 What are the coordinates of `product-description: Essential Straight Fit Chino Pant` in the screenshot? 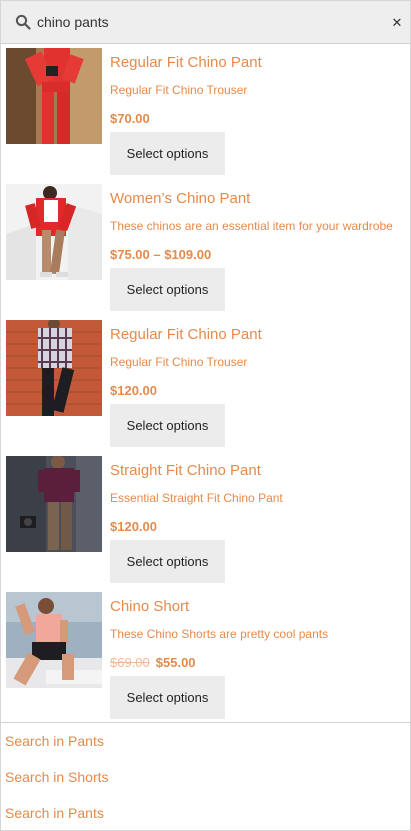 It's located at (196, 498).